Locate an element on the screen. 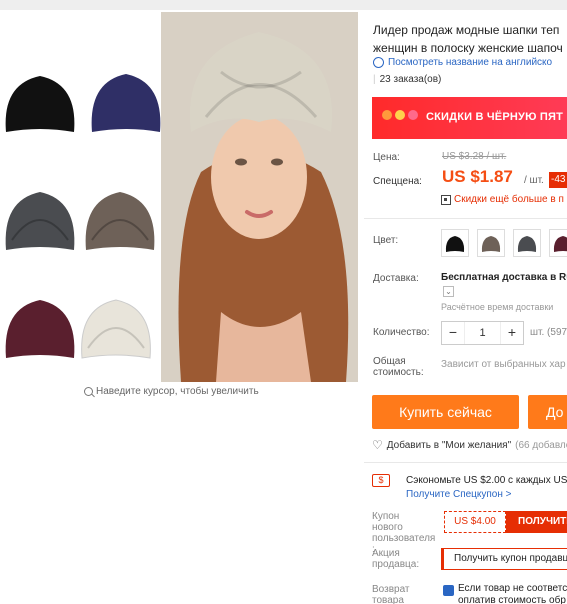  title-line-1: Лидер продаж модные шапки теп is located at coordinates (466, 30).